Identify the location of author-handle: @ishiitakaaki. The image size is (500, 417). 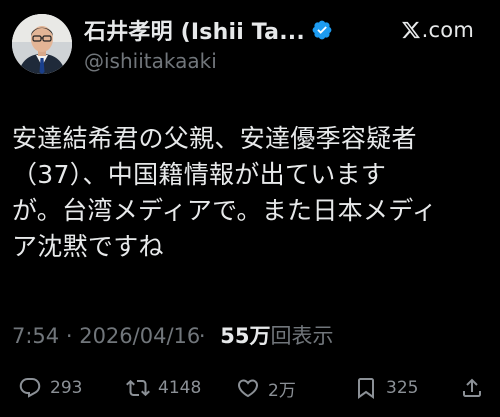
(150, 61).